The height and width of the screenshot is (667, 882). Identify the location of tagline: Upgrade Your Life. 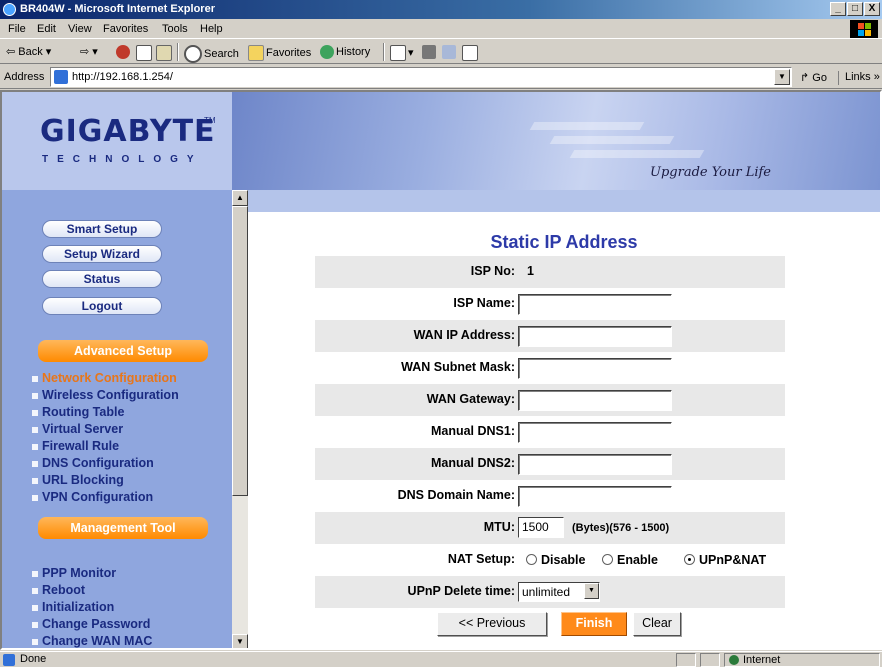
(711, 172).